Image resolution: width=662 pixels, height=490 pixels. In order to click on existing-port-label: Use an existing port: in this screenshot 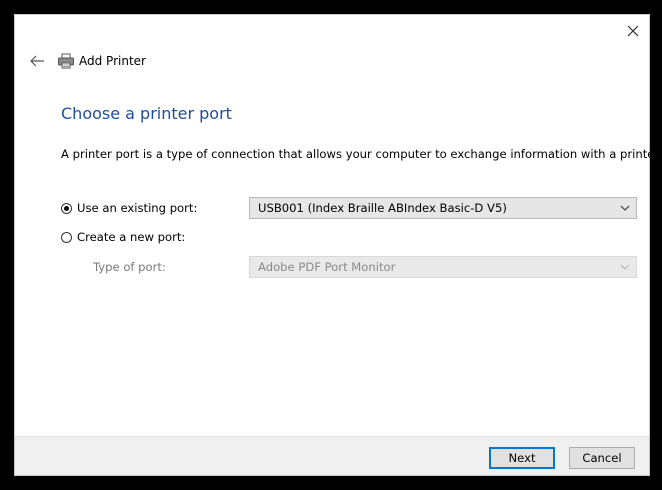, I will do `click(137, 208)`.